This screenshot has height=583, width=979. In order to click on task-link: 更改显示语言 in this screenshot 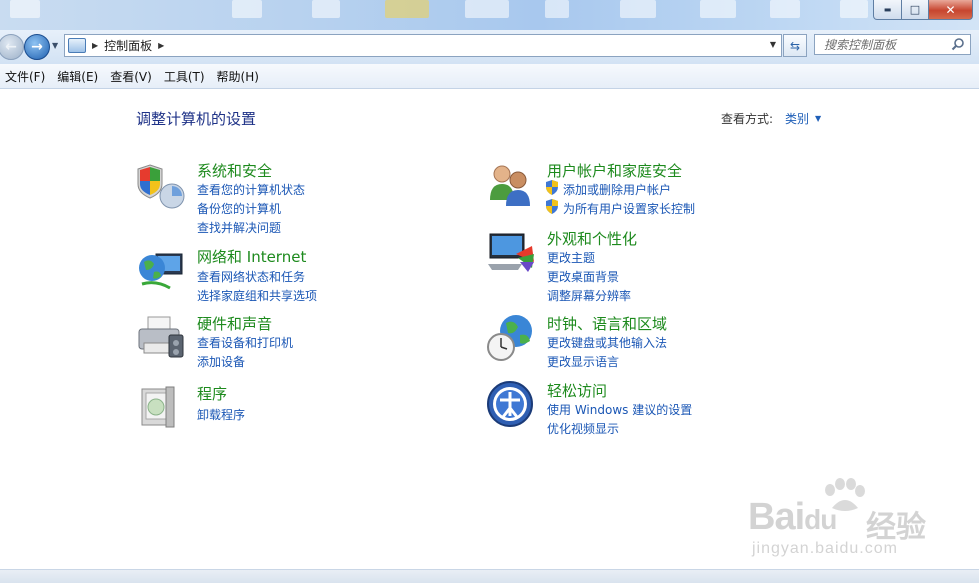, I will do `click(583, 361)`.